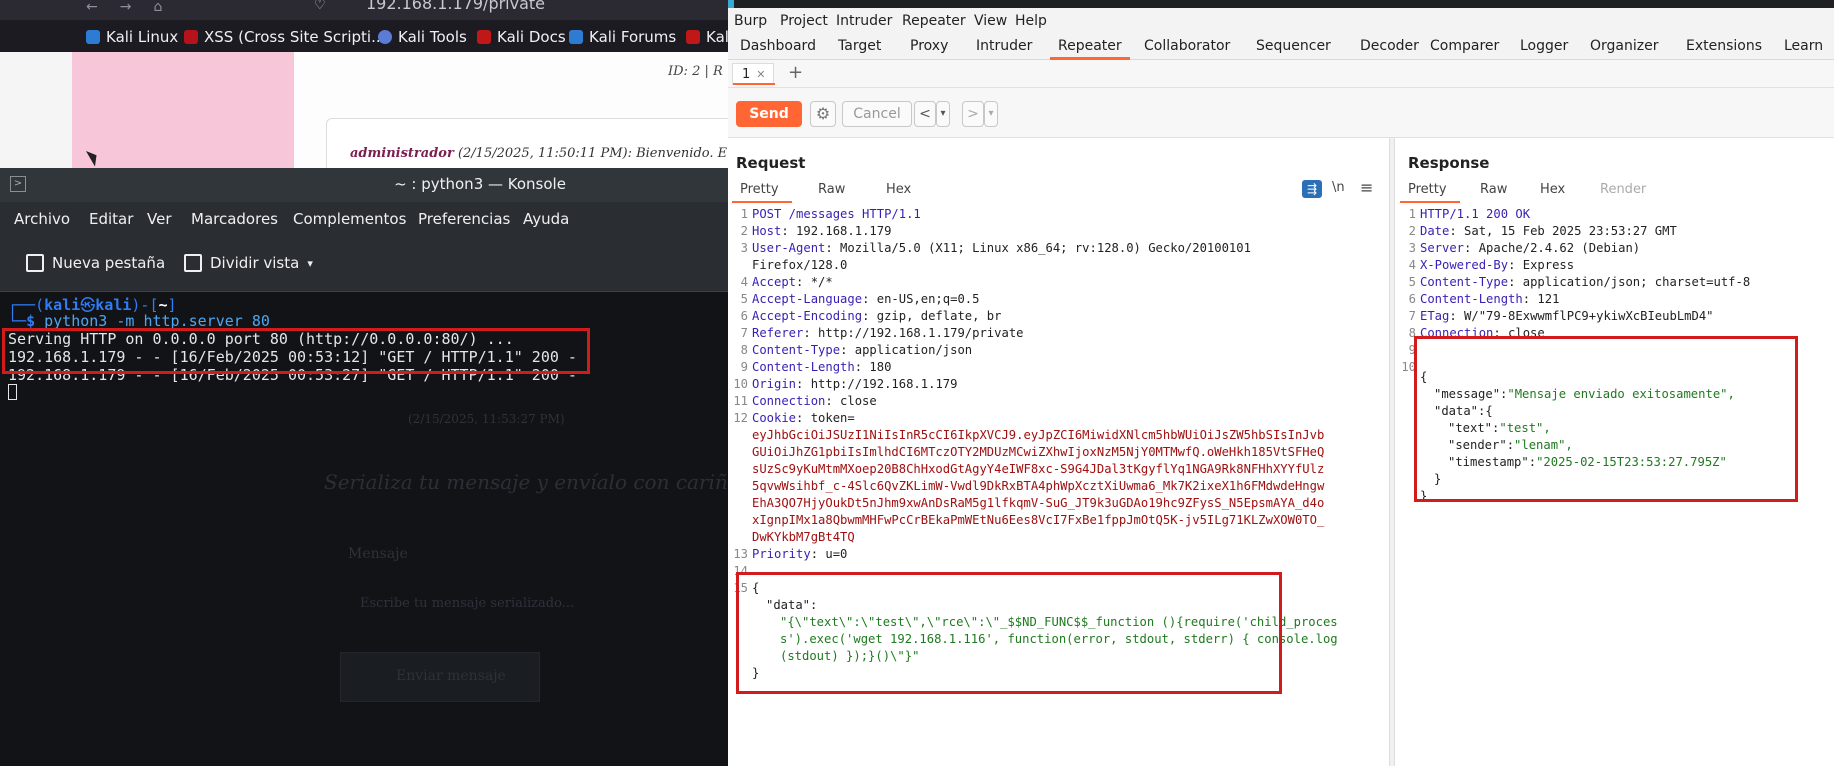 Image resolution: width=1834 pixels, height=766 pixels. What do you see at coordinates (622, 37) in the screenshot?
I see `bookmark-kali-forums: Kali Forums` at bounding box center [622, 37].